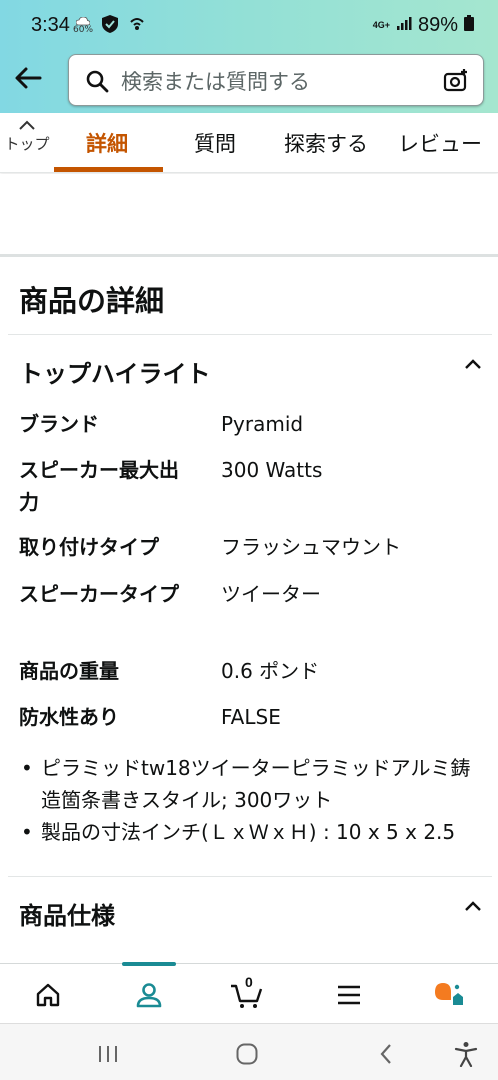 The height and width of the screenshot is (1080, 498). I want to click on home-icon, so click(48, 995).